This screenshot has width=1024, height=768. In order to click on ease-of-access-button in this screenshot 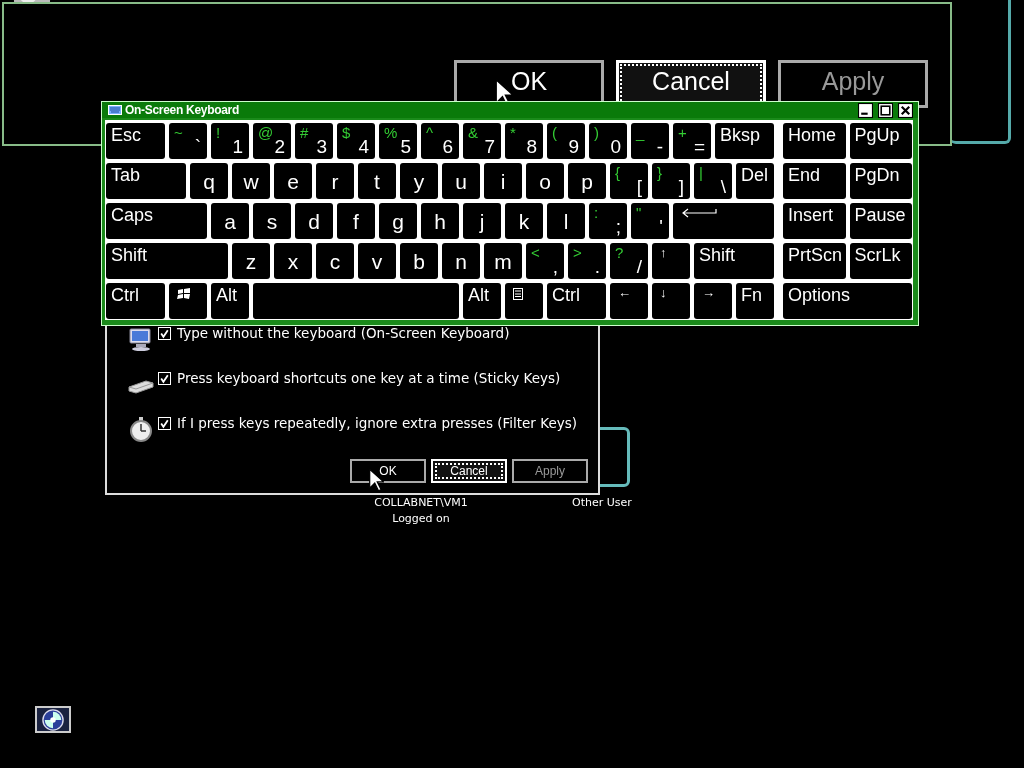, I will do `click(53, 719)`.